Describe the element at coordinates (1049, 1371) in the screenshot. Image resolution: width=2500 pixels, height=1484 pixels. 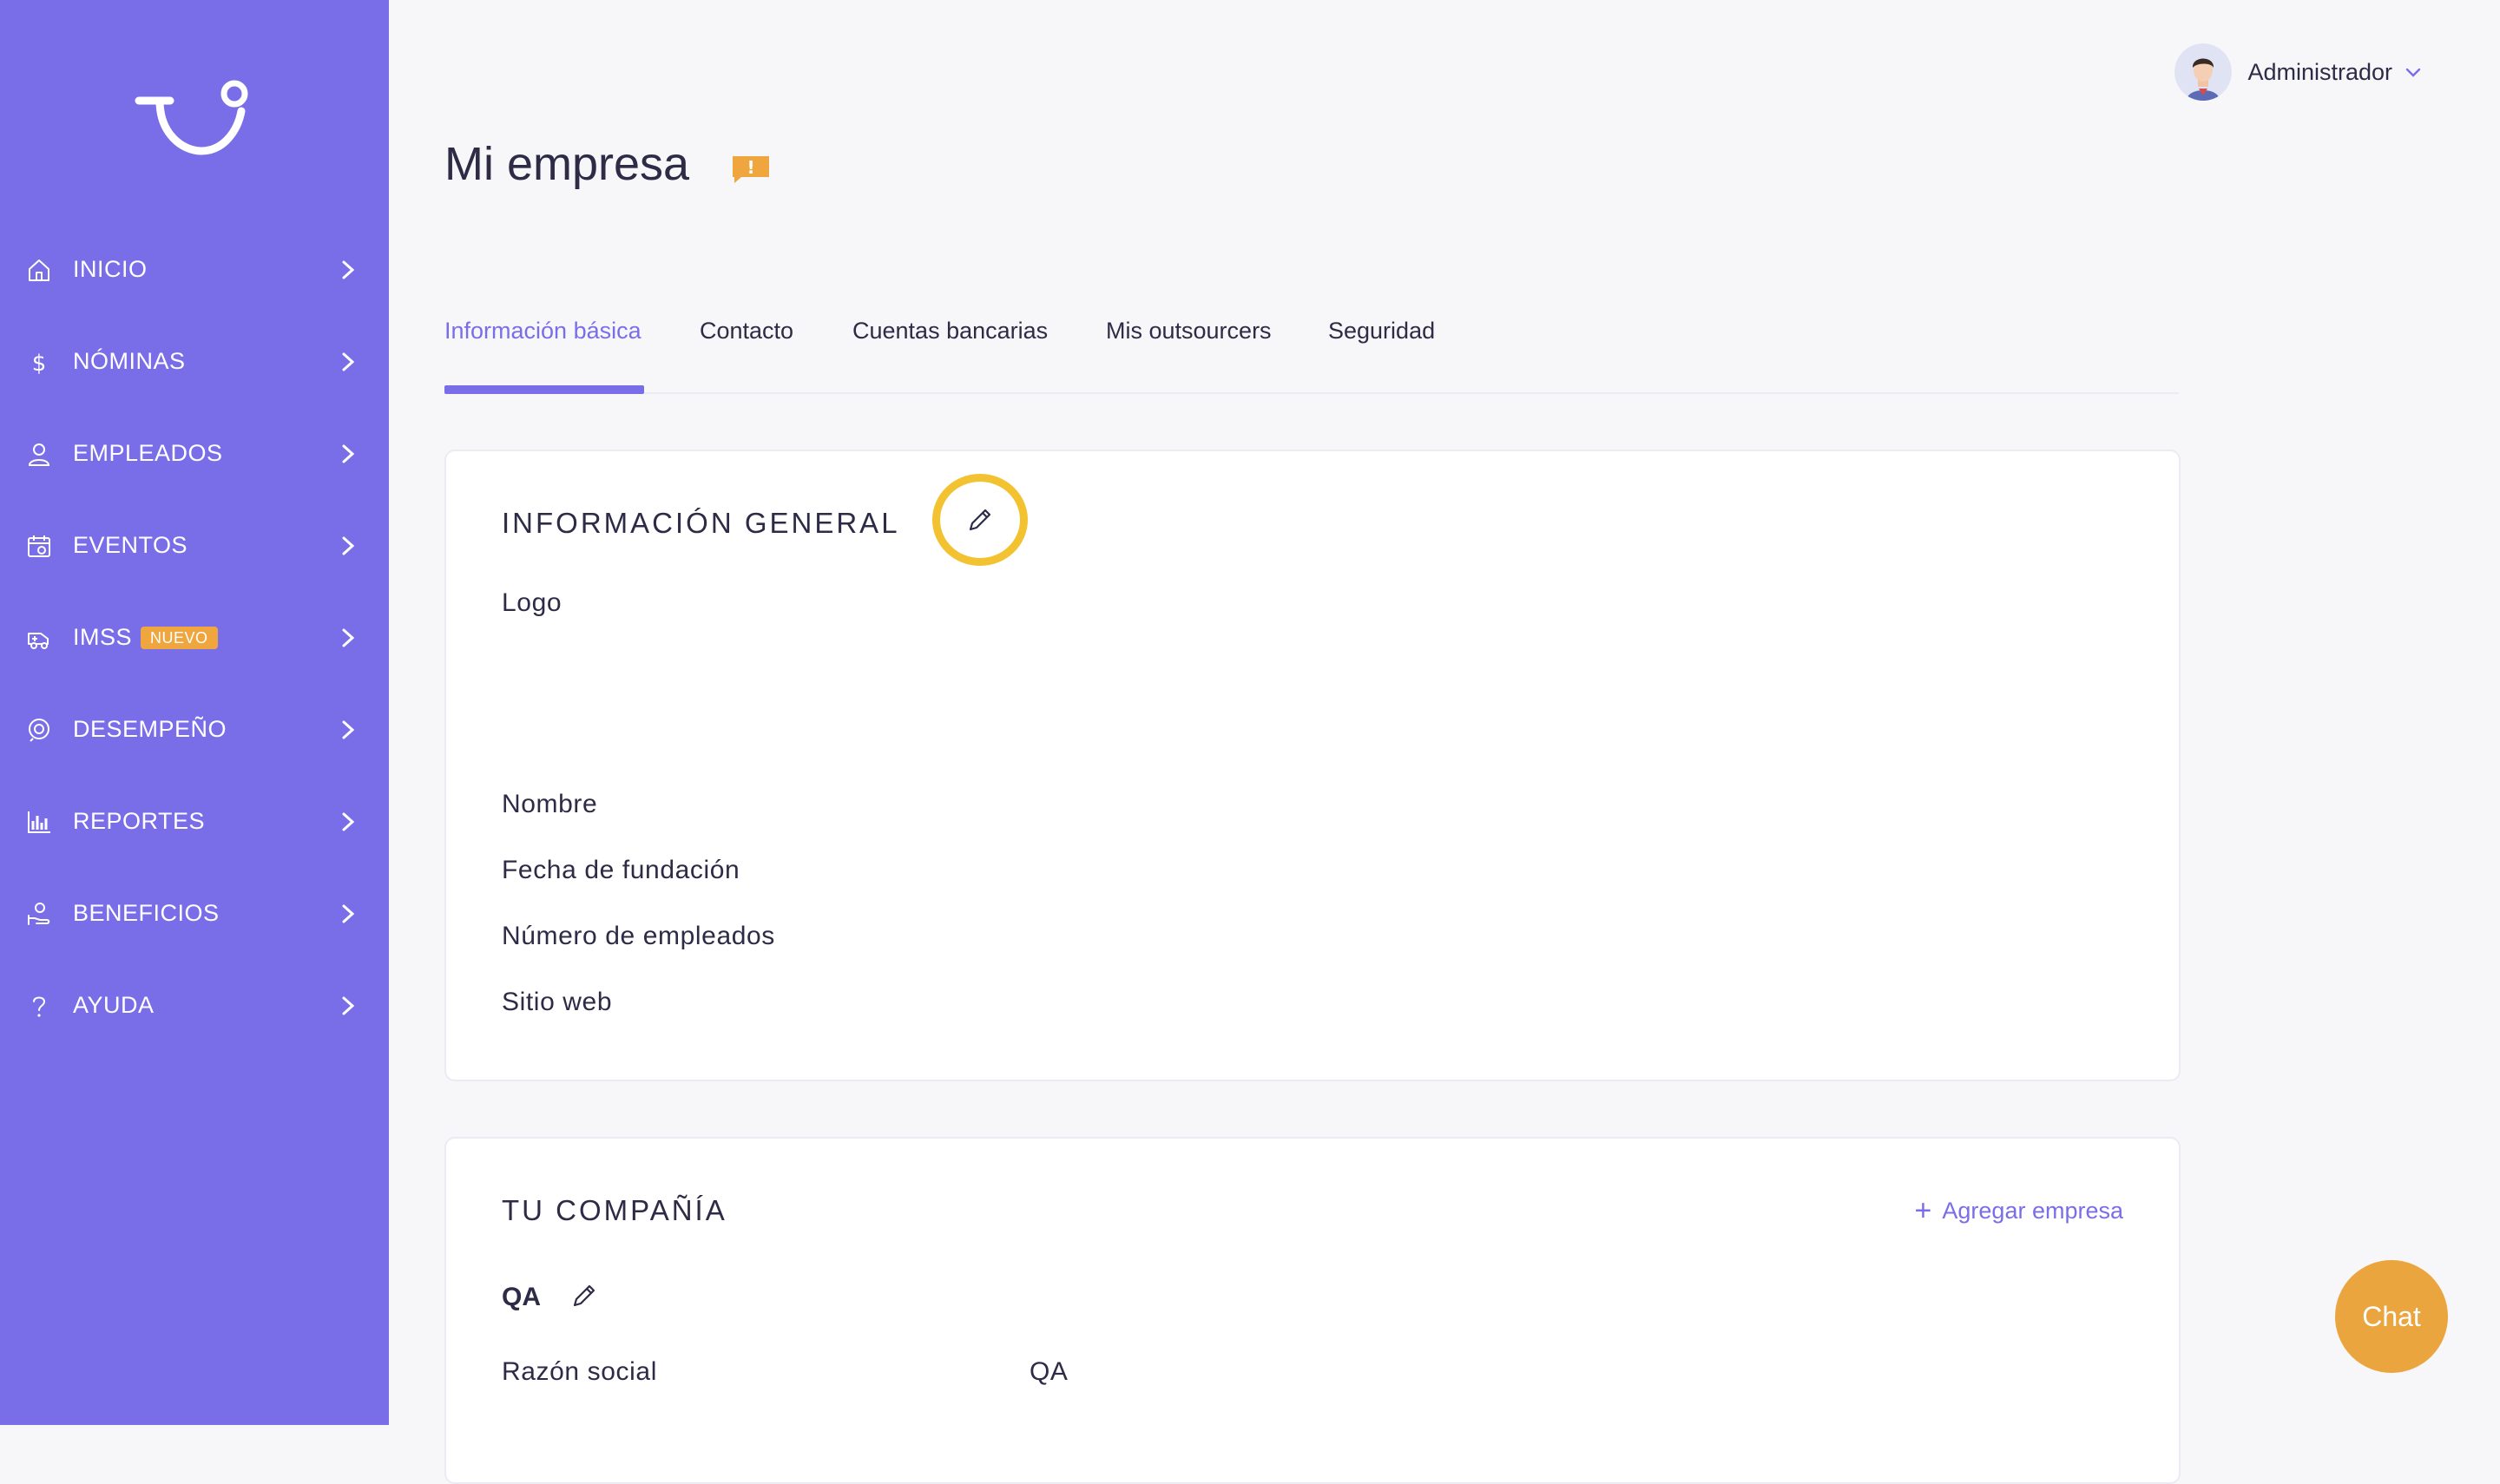
I see `value-razon-social: QA` at that location.